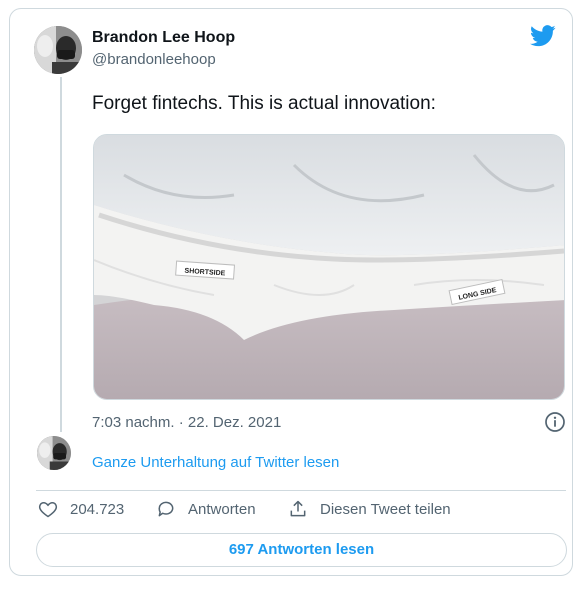  I want to click on read-replies-button: 697 Antworten lesen, so click(301, 550).